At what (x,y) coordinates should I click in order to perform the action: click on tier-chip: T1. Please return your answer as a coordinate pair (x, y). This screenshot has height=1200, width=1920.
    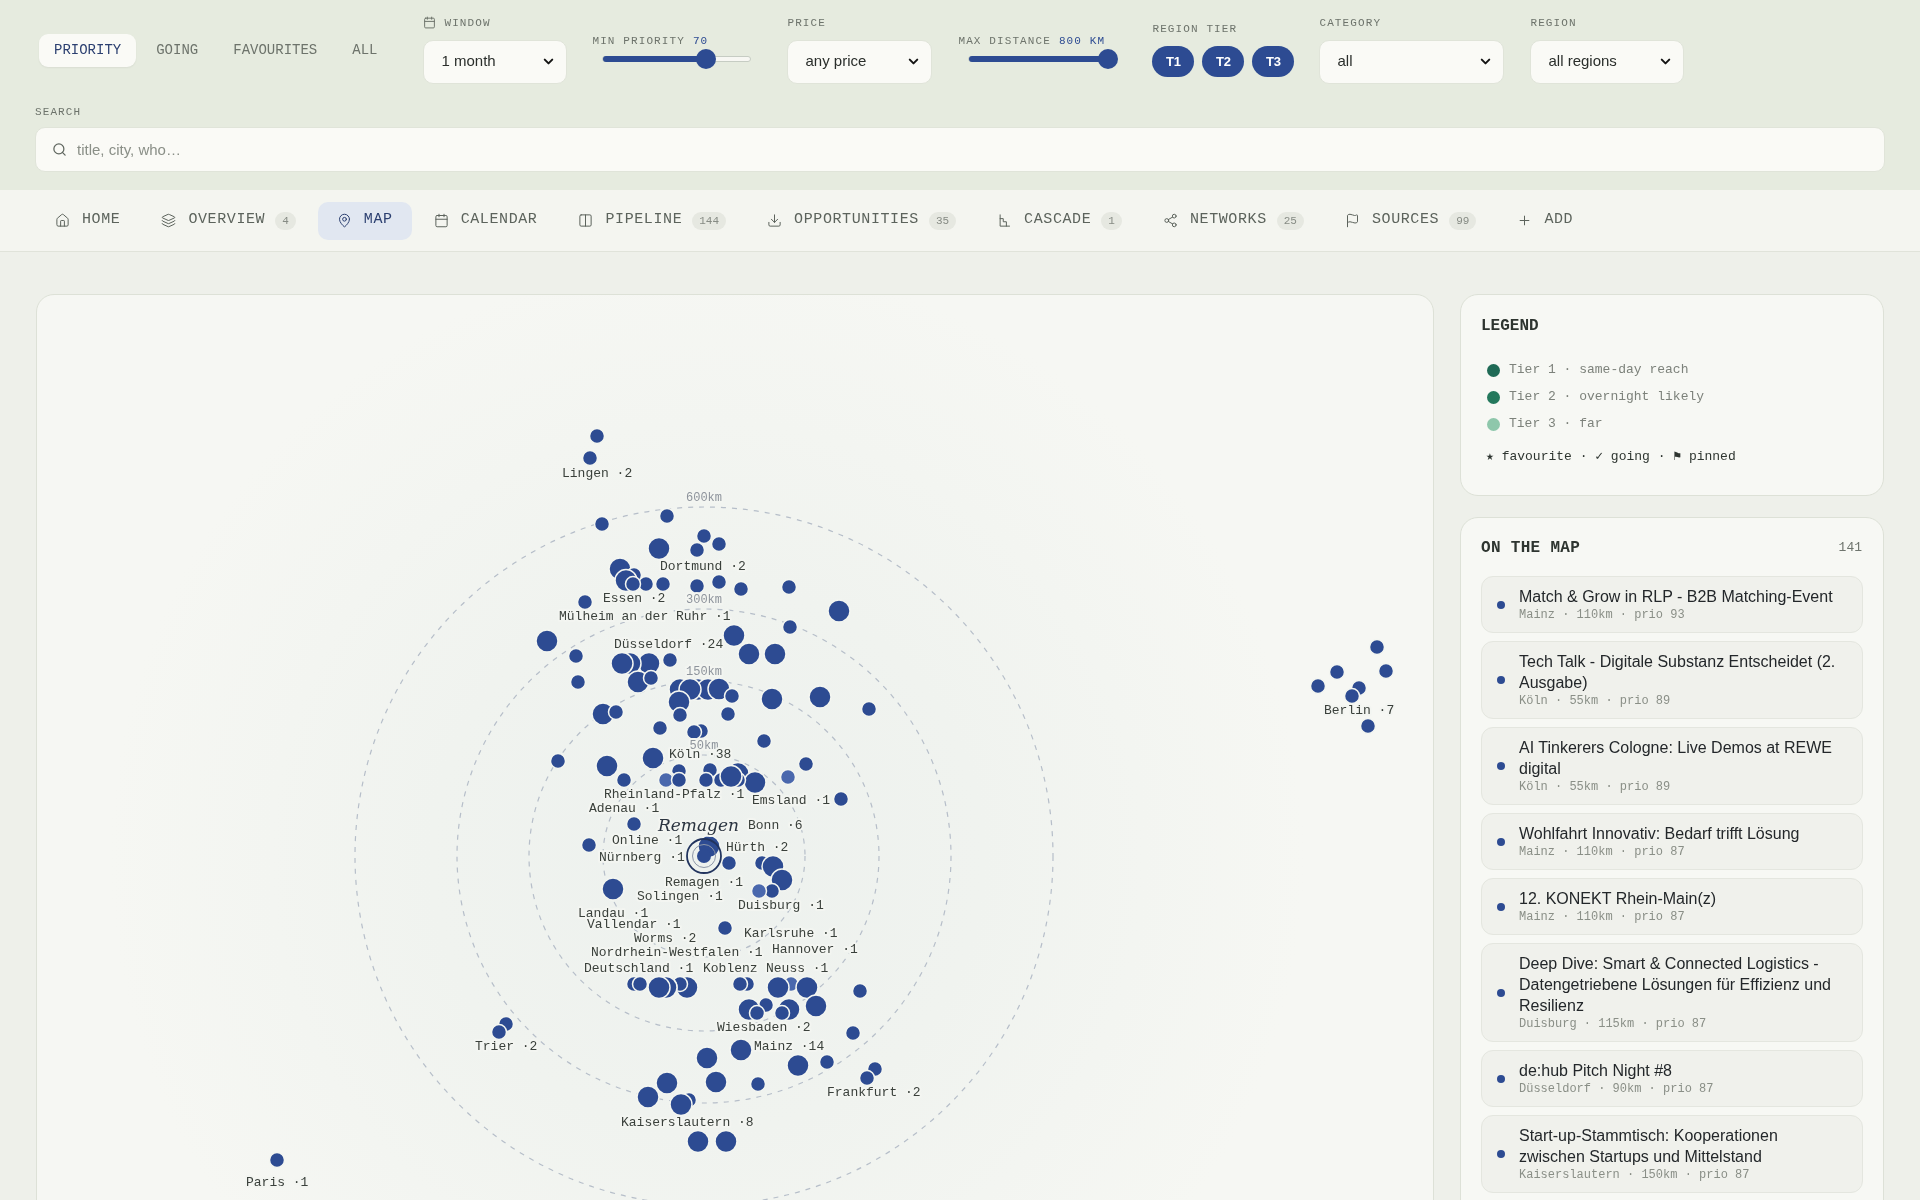
    Looking at the image, I should click on (1173, 61).